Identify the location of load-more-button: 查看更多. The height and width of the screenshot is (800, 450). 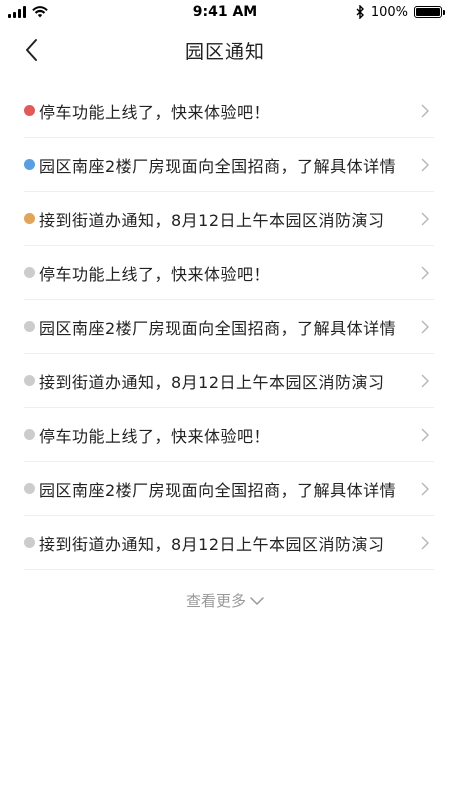
(225, 600).